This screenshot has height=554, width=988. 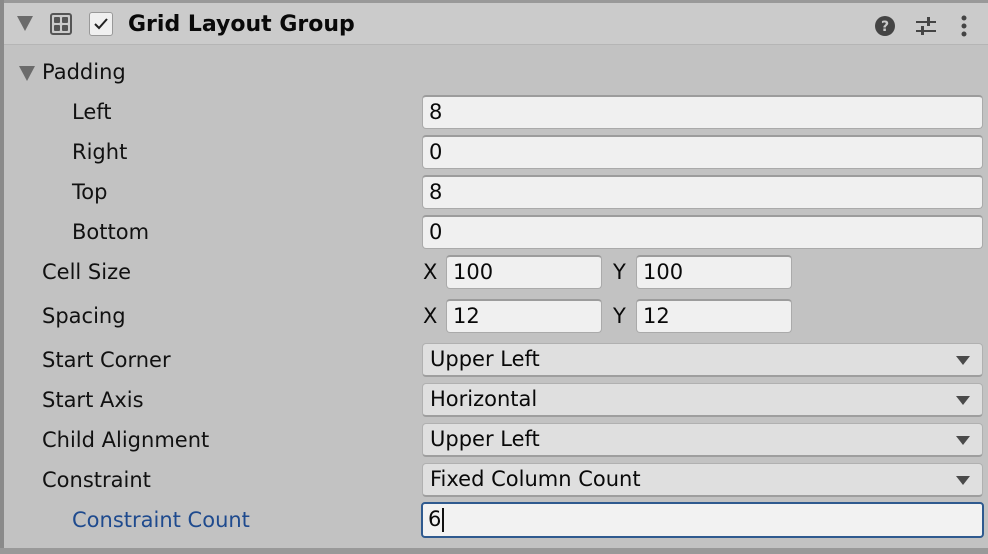 What do you see at coordinates (702, 400) in the screenshot?
I see `start-axis-dropdown: Horizontal` at bounding box center [702, 400].